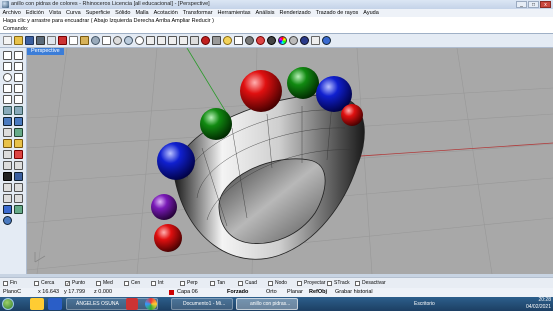 This screenshot has height=311, width=553. I want to click on polyline-icon, so click(7, 66).